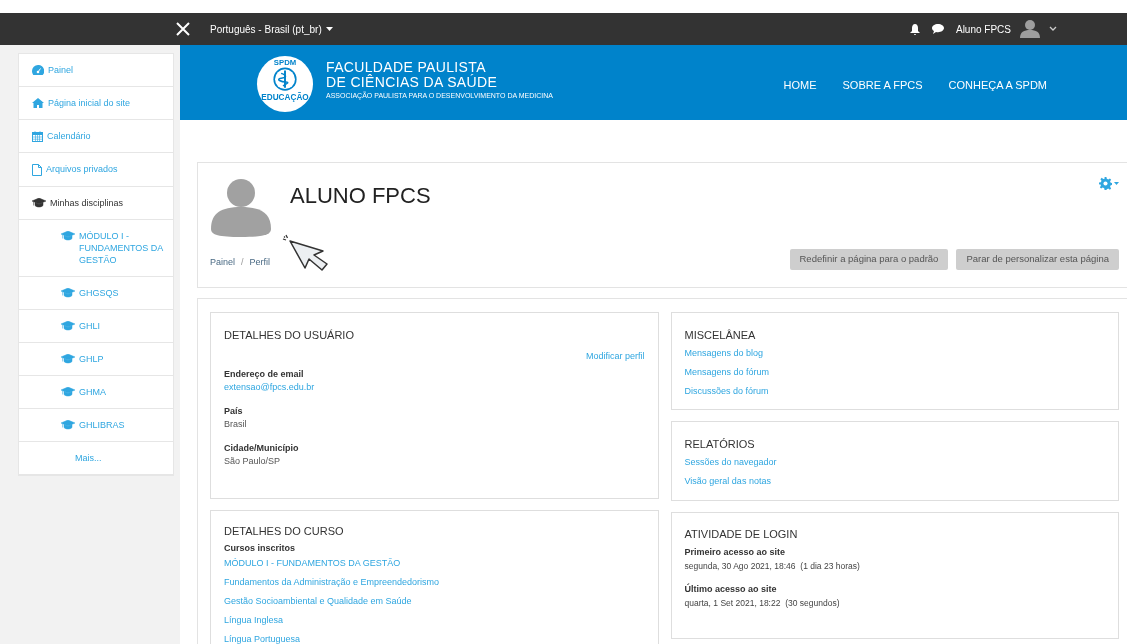 The image size is (1127, 644). I want to click on field-label: Endereço de email, so click(264, 373).